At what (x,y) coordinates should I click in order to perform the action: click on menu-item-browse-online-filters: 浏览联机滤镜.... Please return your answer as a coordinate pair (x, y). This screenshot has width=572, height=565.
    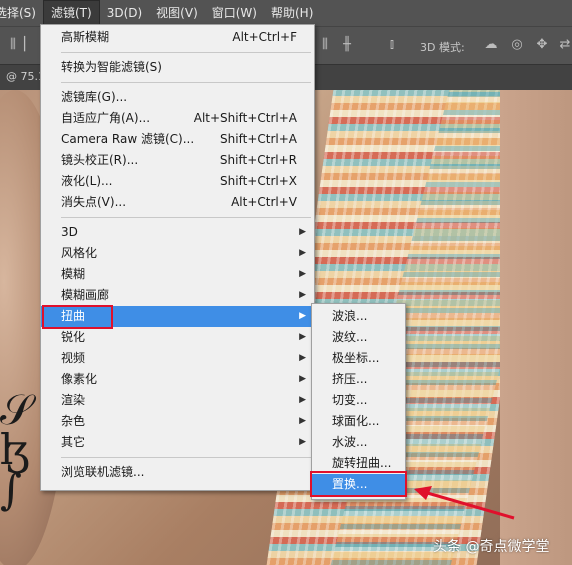
    Looking at the image, I should click on (177, 472).